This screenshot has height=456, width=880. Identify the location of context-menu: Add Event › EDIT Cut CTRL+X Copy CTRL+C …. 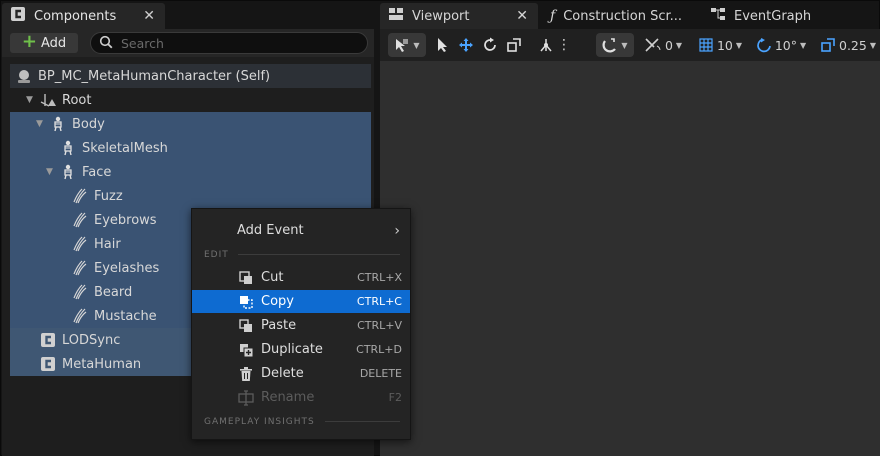
(301, 324).